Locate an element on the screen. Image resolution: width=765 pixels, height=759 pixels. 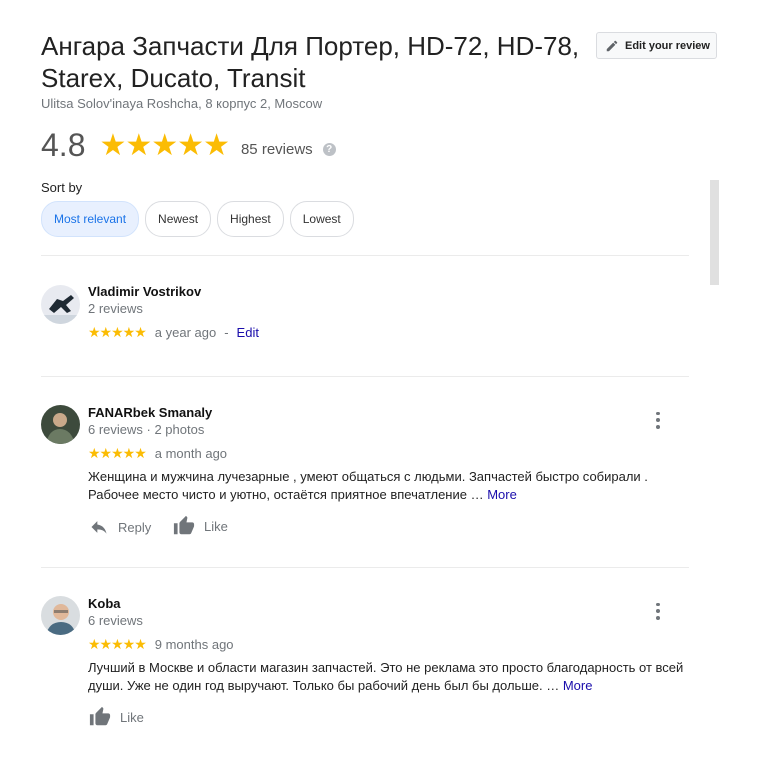
scrollbar-thumb is located at coordinates (714, 232).